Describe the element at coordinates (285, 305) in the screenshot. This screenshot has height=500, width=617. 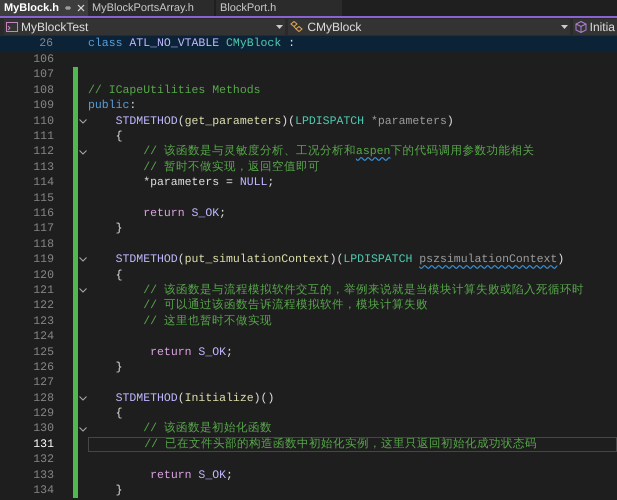
I see `code-comment: // 可以通过该函数告诉流程模拟软件，模块计算失败` at that location.